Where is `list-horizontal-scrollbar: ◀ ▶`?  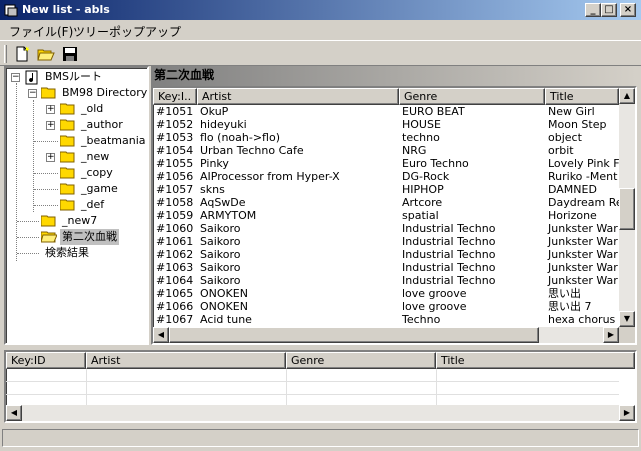
list-horizontal-scrollbar: ◀ ▶ is located at coordinates (386, 335).